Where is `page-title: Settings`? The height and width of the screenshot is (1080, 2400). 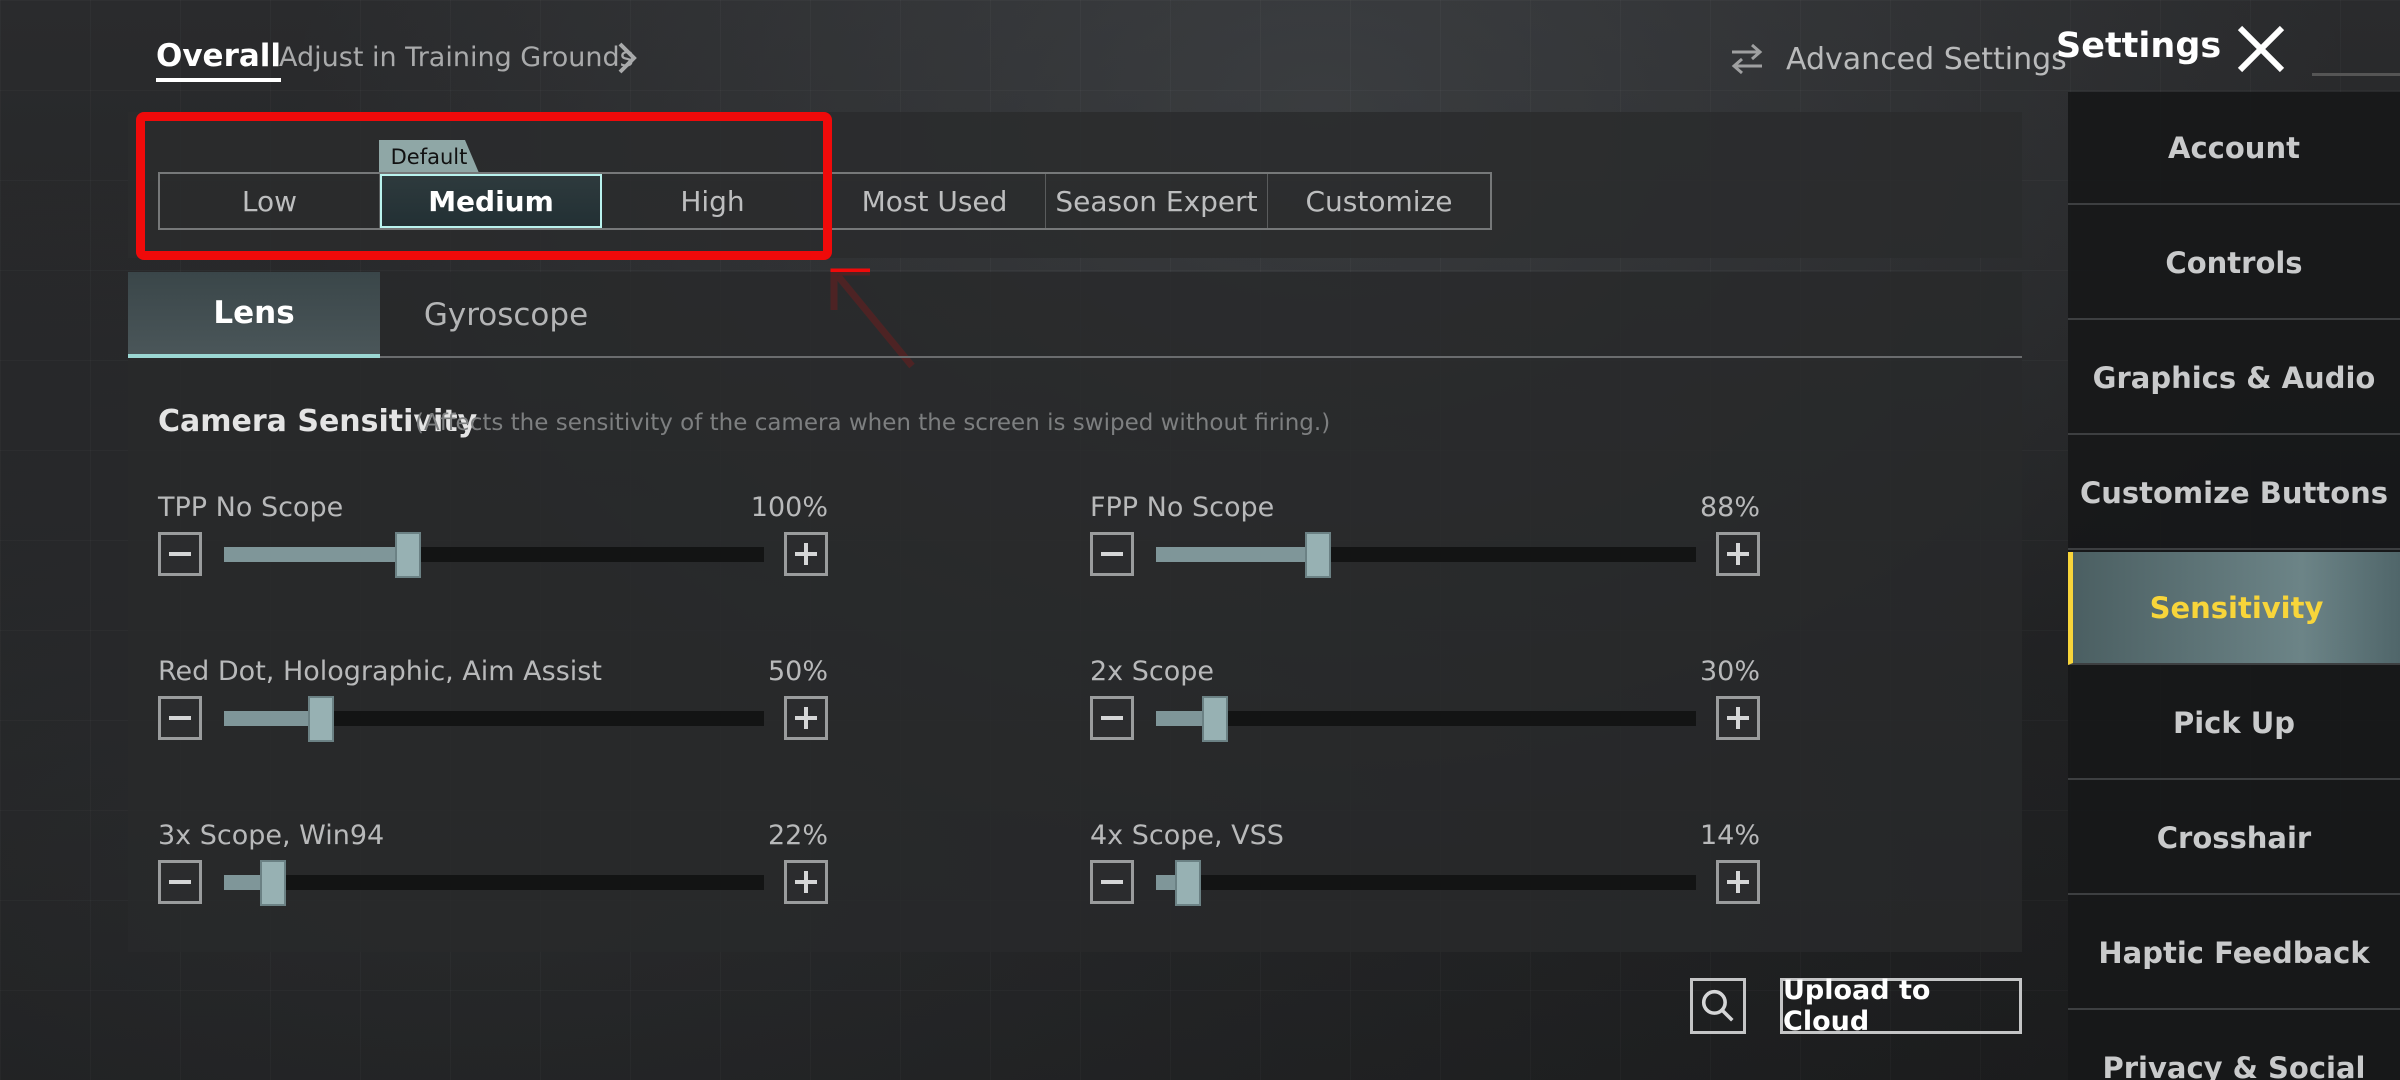
page-title: Settings is located at coordinates (2139, 46).